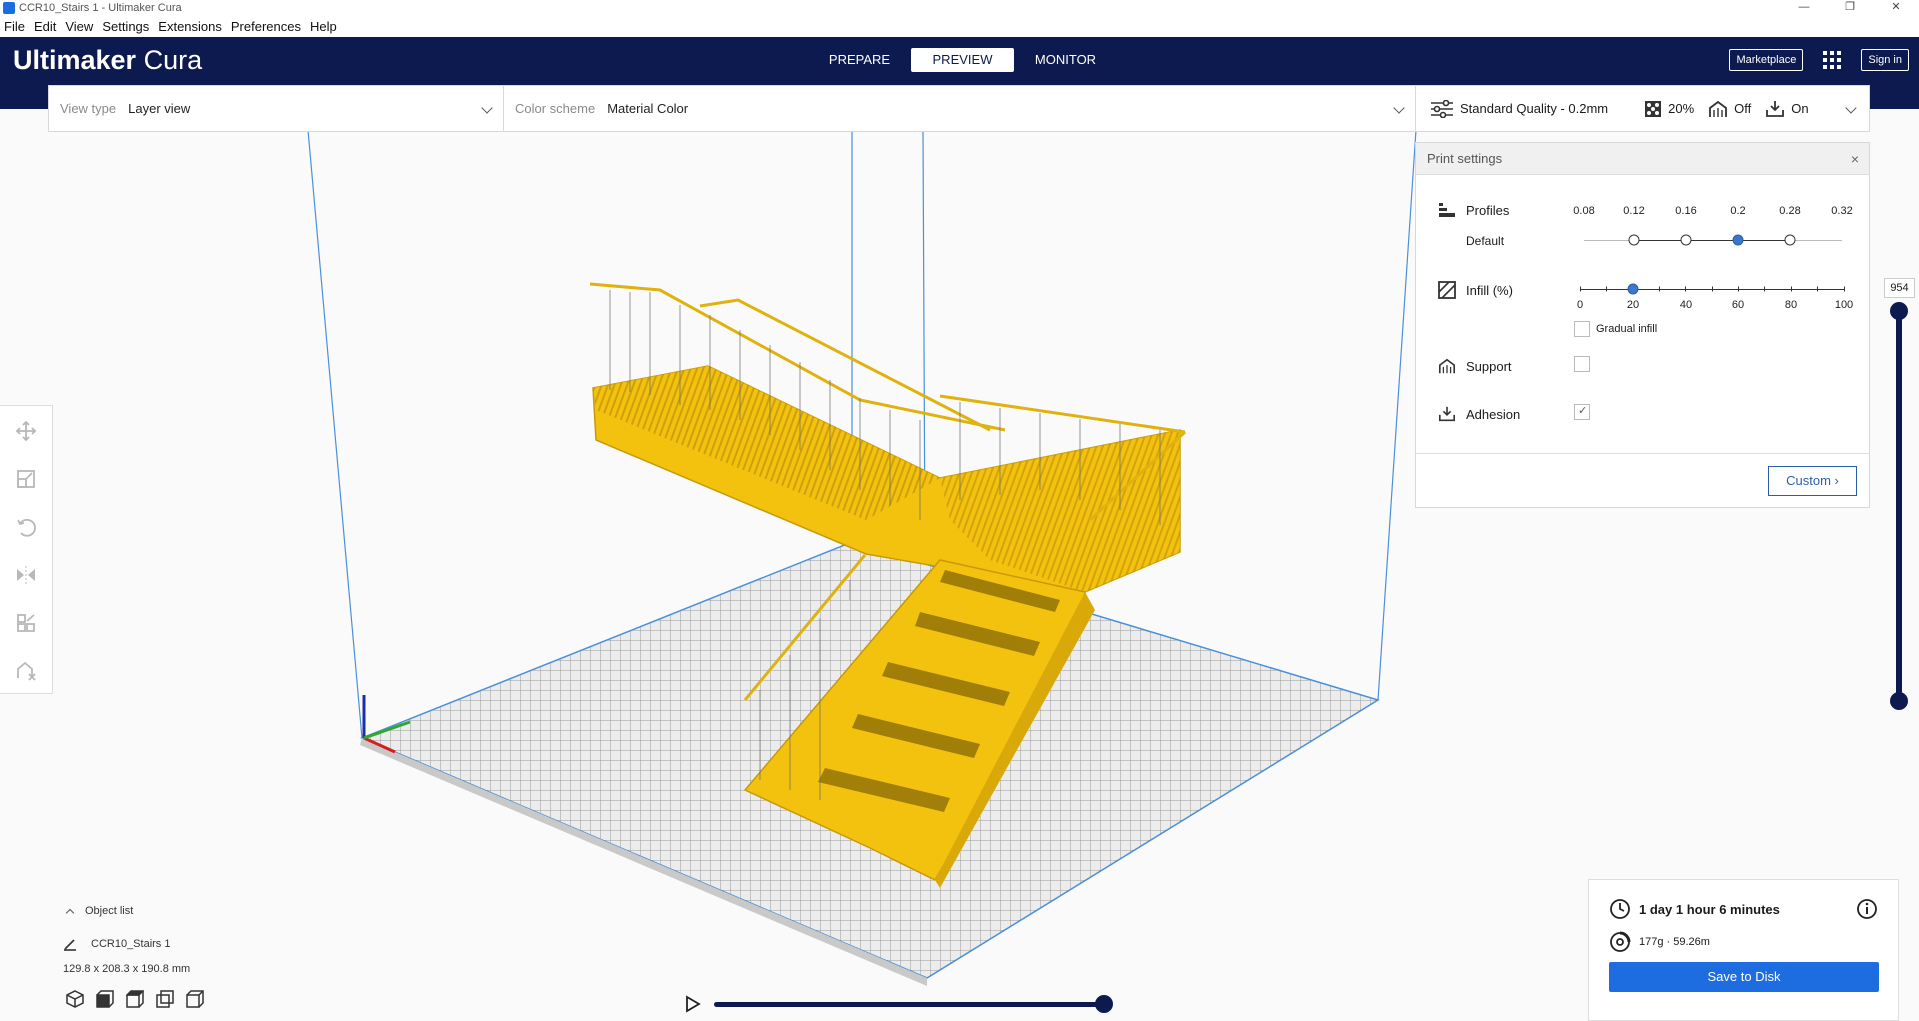 This screenshot has height=1021, width=1919. Describe the element at coordinates (1489, 290) in the screenshot. I see `infill-label: Infill (%)` at that location.